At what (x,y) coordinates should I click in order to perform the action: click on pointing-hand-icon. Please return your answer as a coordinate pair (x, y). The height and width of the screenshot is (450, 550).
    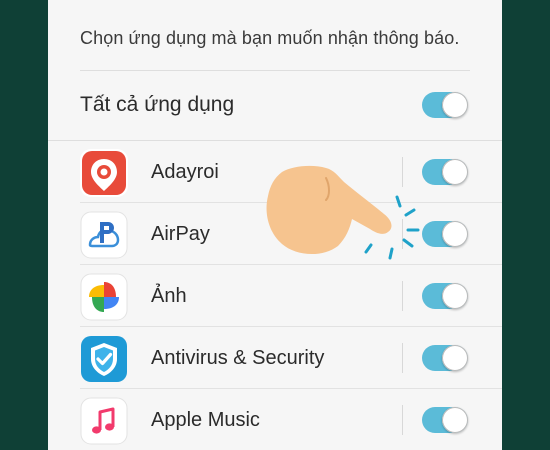
    Looking at the image, I should click on (343, 212).